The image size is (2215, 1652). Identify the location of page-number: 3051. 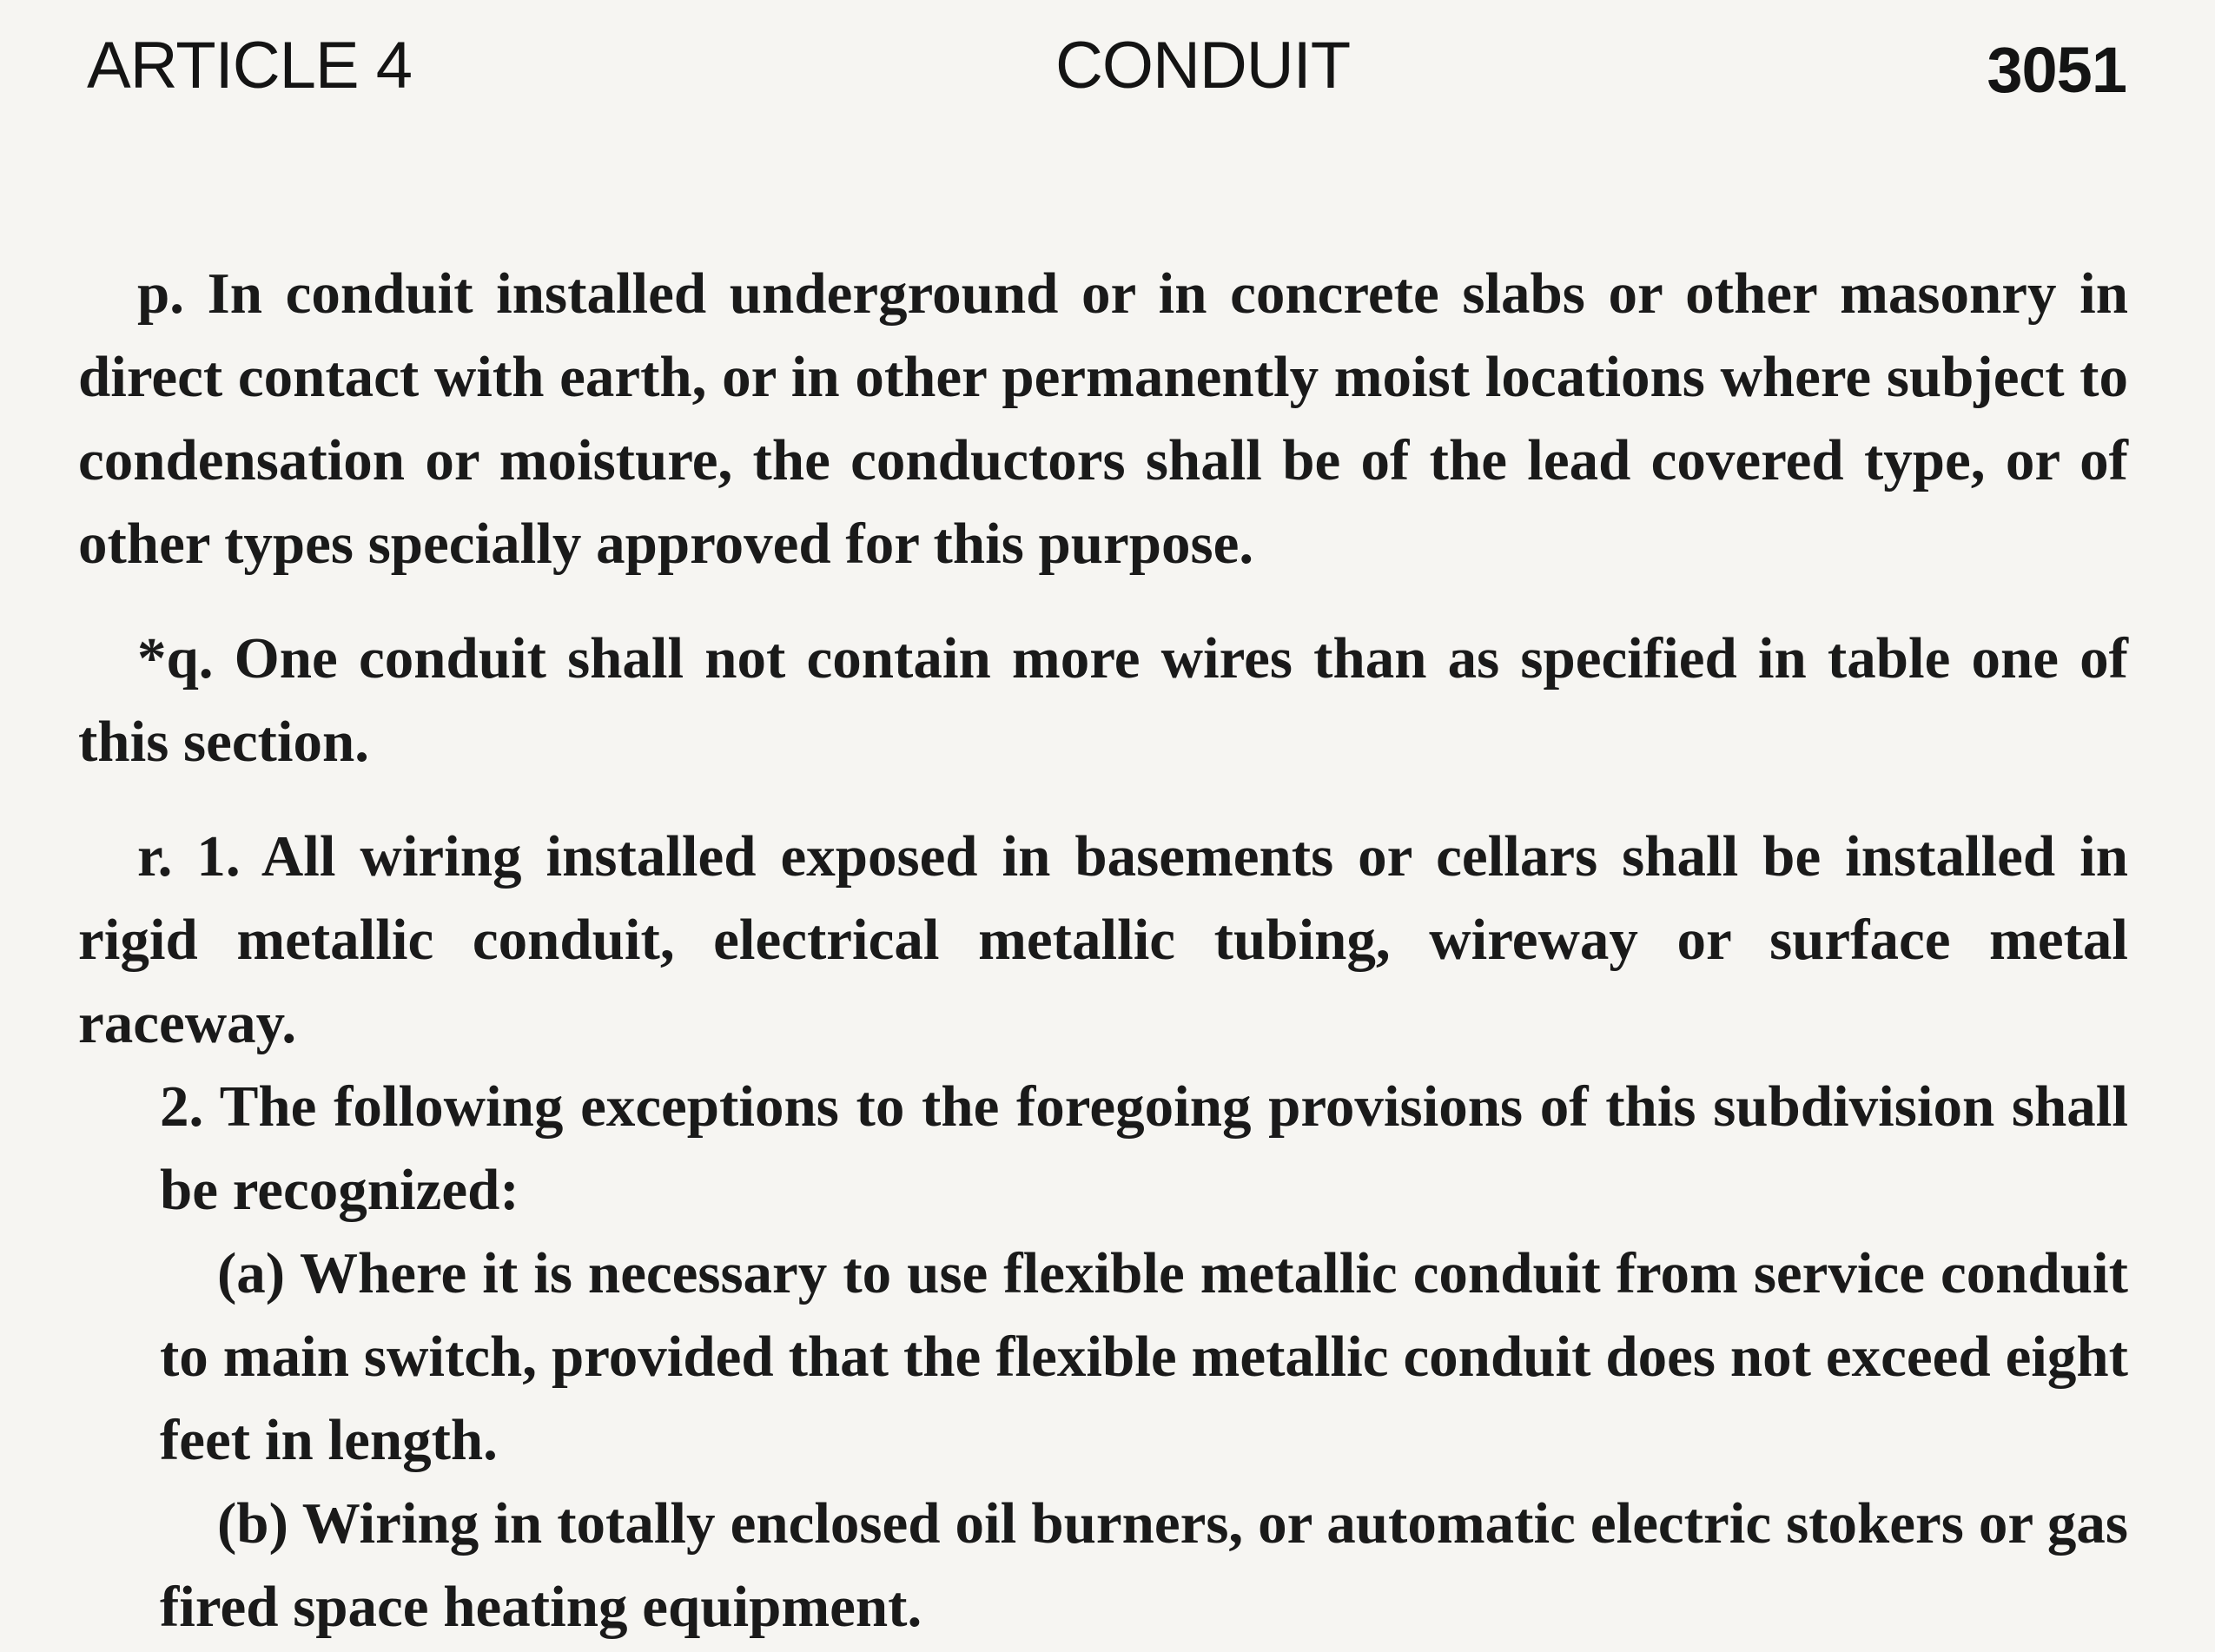
(2057, 70).